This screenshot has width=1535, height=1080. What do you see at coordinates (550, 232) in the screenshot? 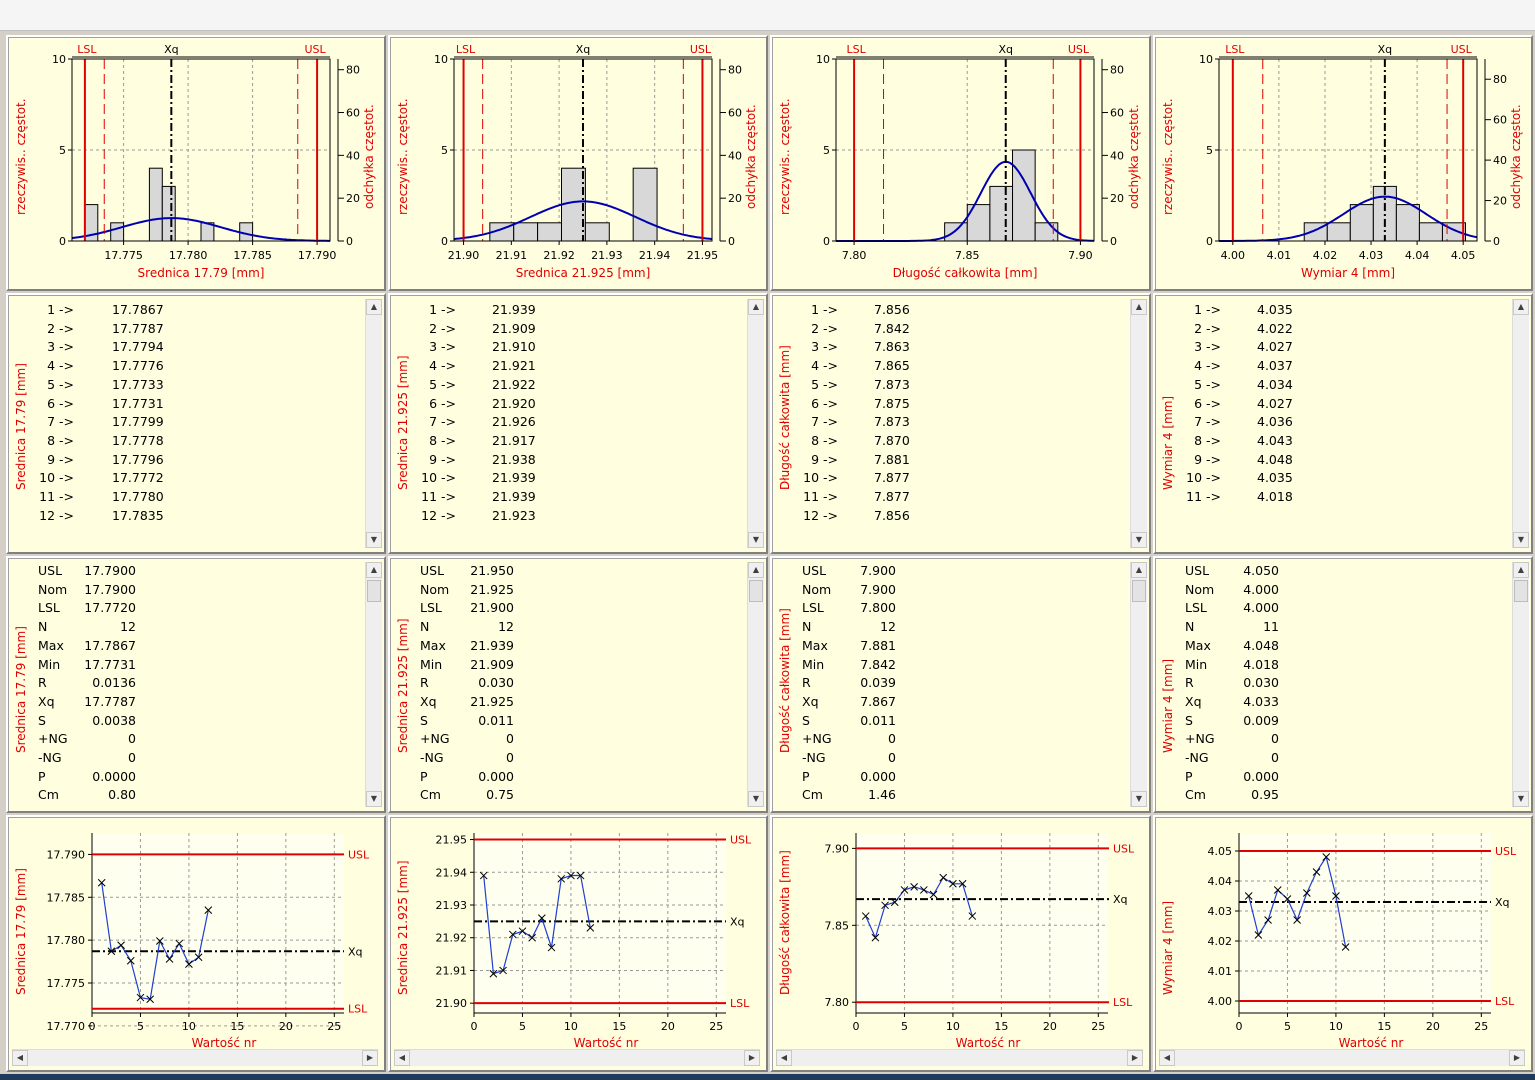
I see `histogram-bar` at bounding box center [550, 232].